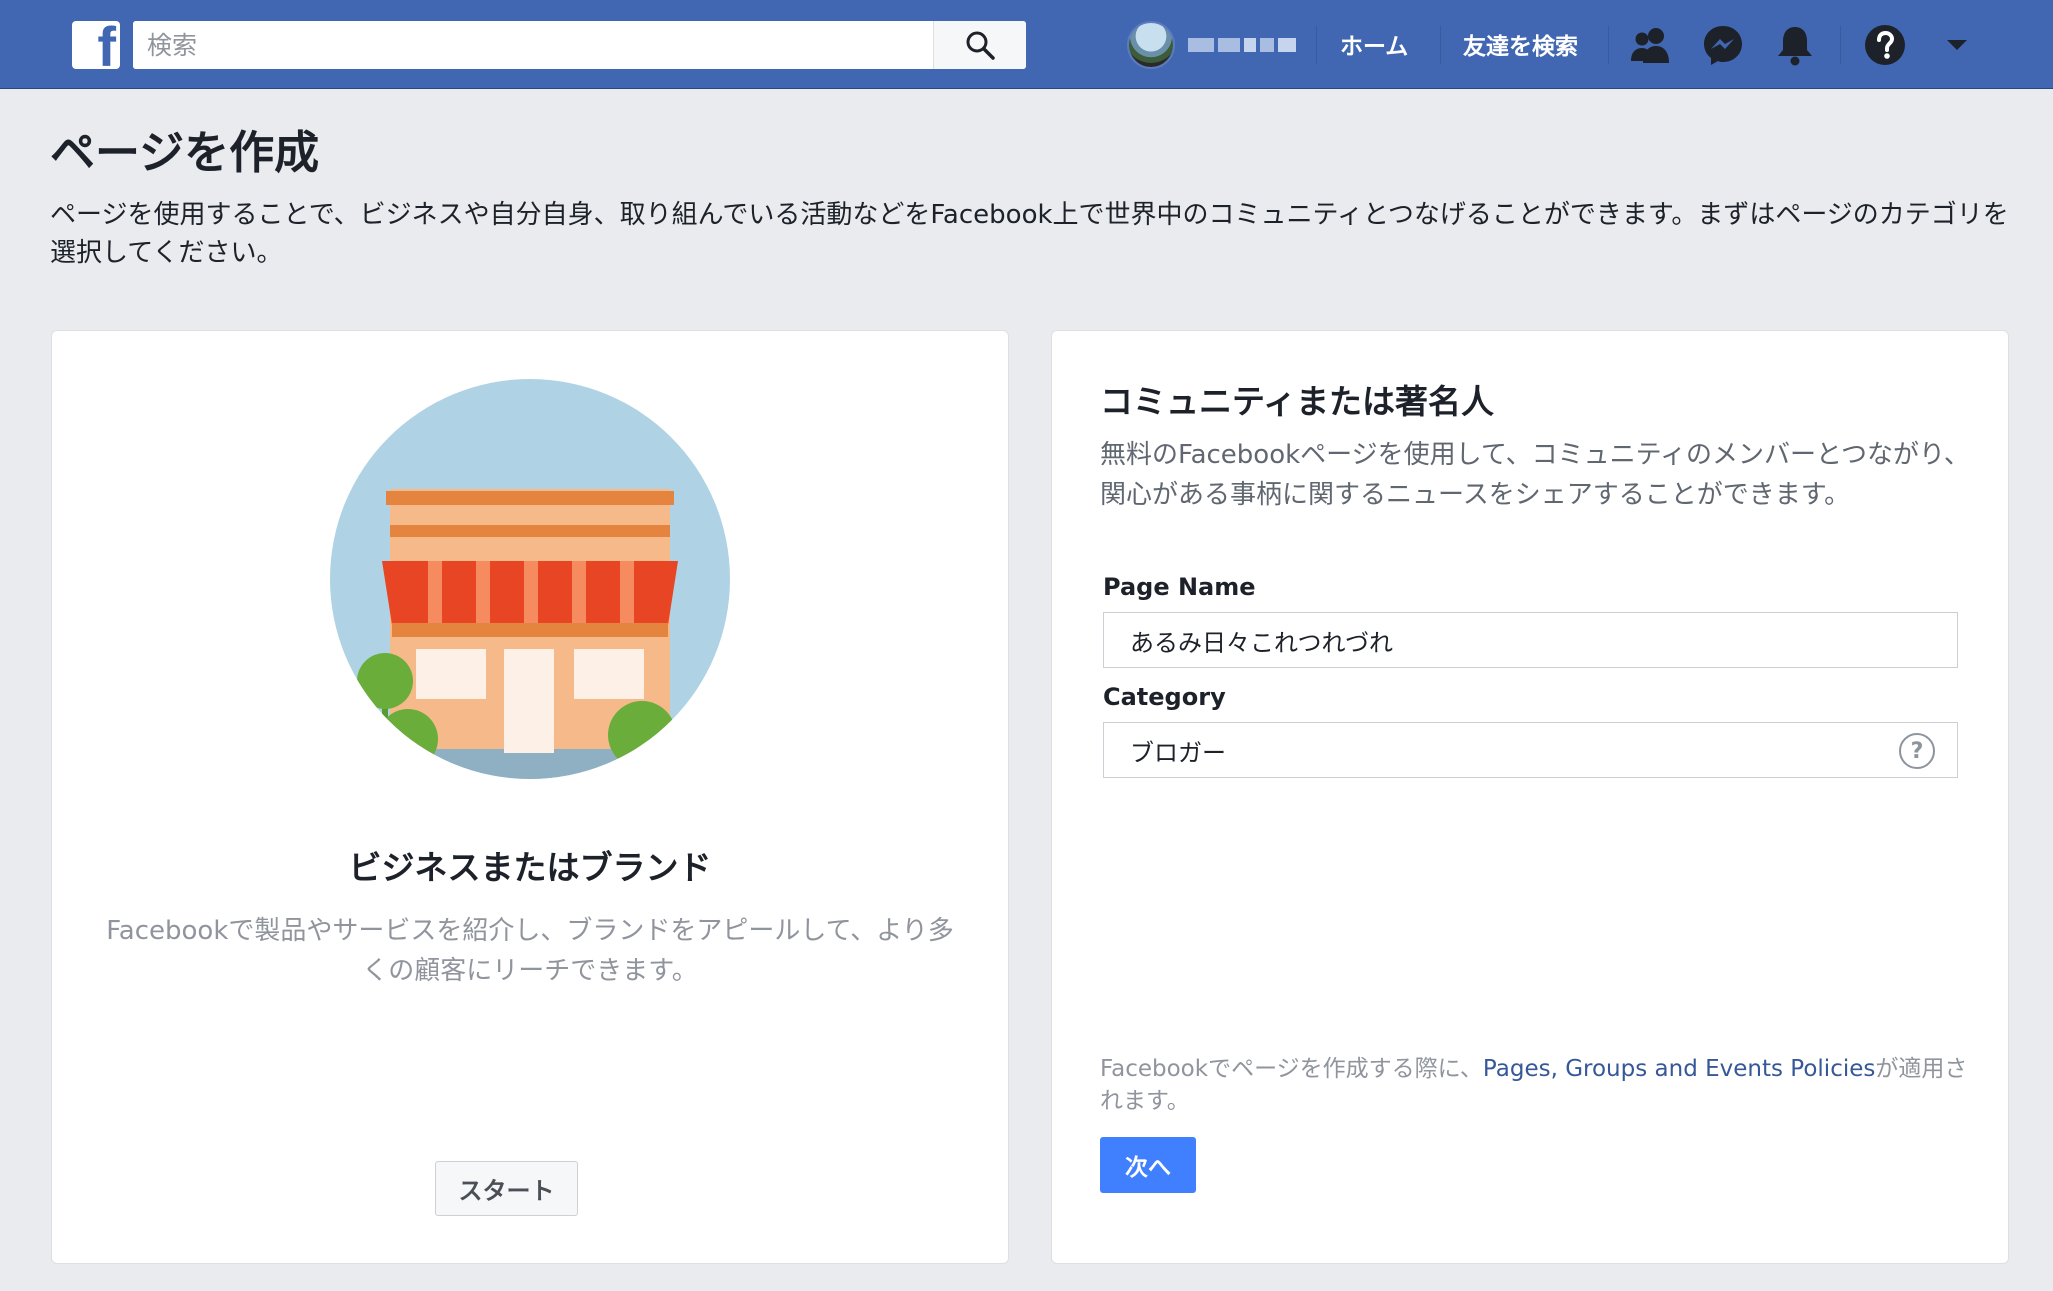 Image resolution: width=2053 pixels, height=1291 pixels. What do you see at coordinates (1957, 45) in the screenshot?
I see `account-menu-chevron-down-icon` at bounding box center [1957, 45].